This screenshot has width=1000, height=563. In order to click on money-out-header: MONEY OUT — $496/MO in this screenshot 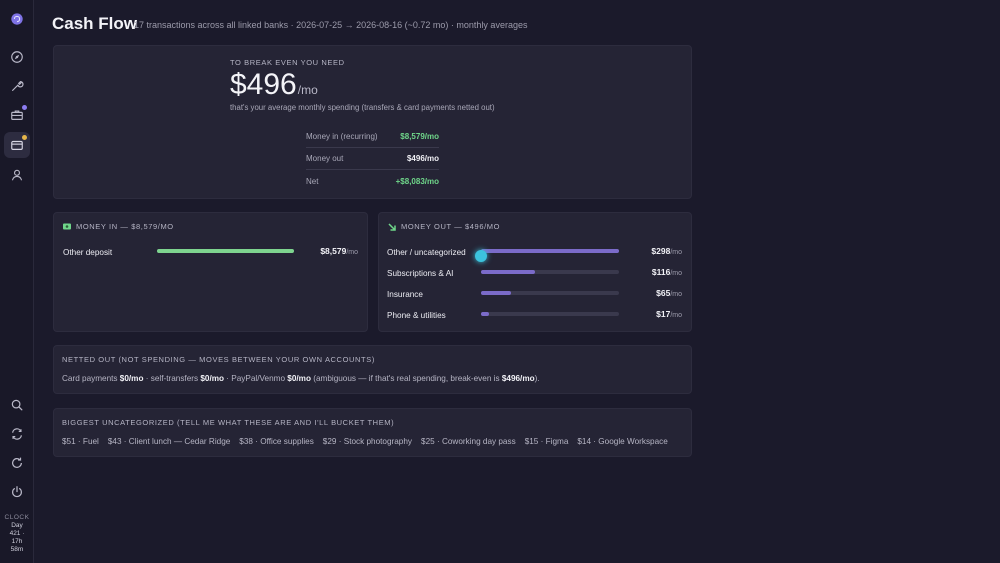, I will do `click(444, 226)`.